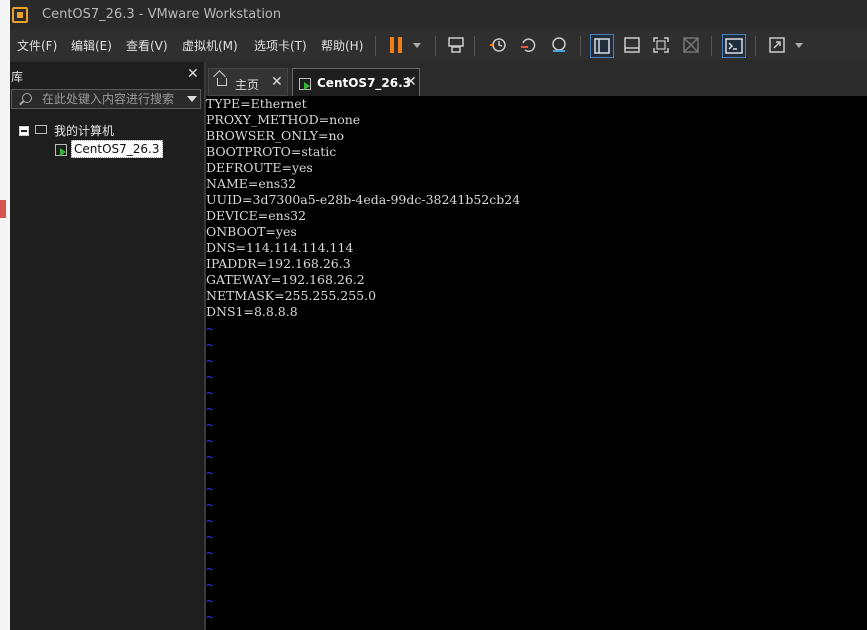 This screenshot has height=630, width=867. Describe the element at coordinates (411, 82) in the screenshot. I see `tab-vm-close-icon: ✕` at that location.